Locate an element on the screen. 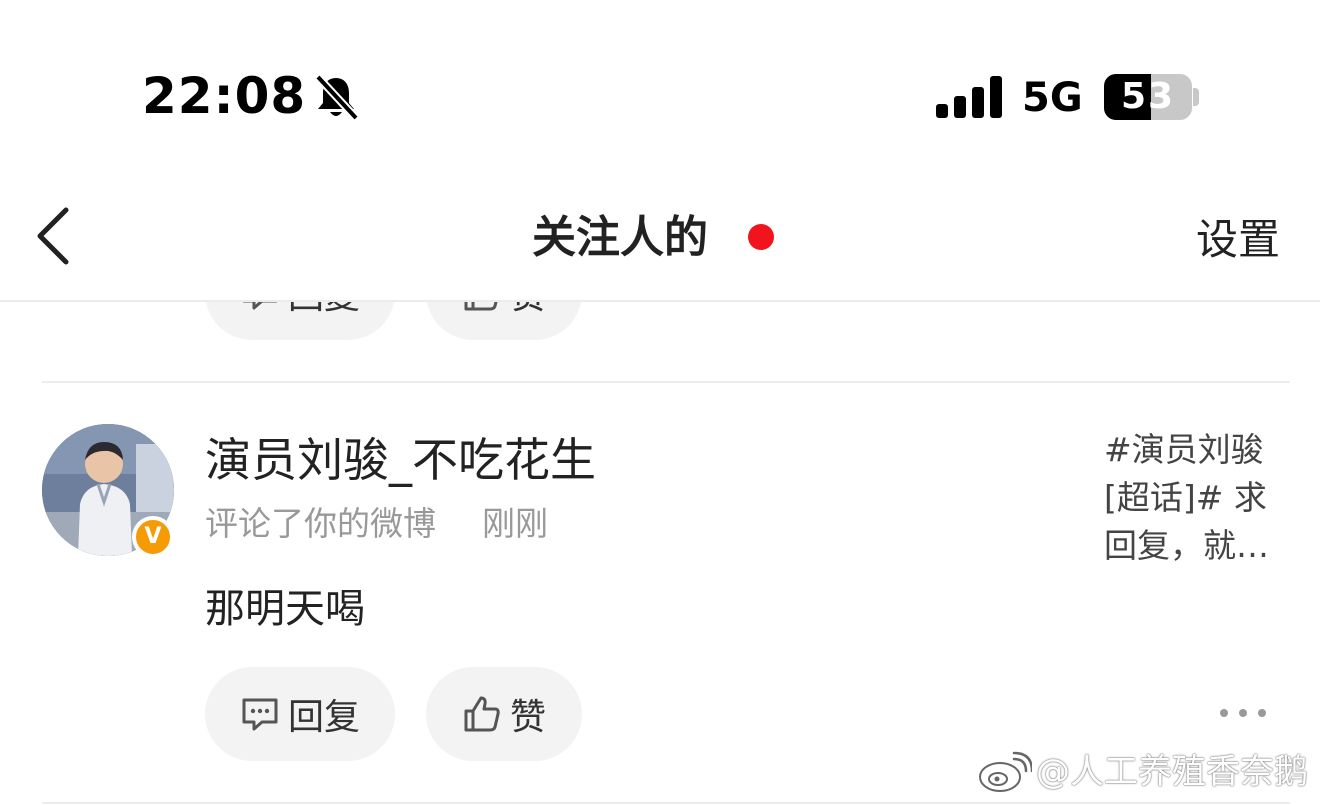 This screenshot has height=805, width=1320. page-title: 关注人的 is located at coordinates (620, 237).